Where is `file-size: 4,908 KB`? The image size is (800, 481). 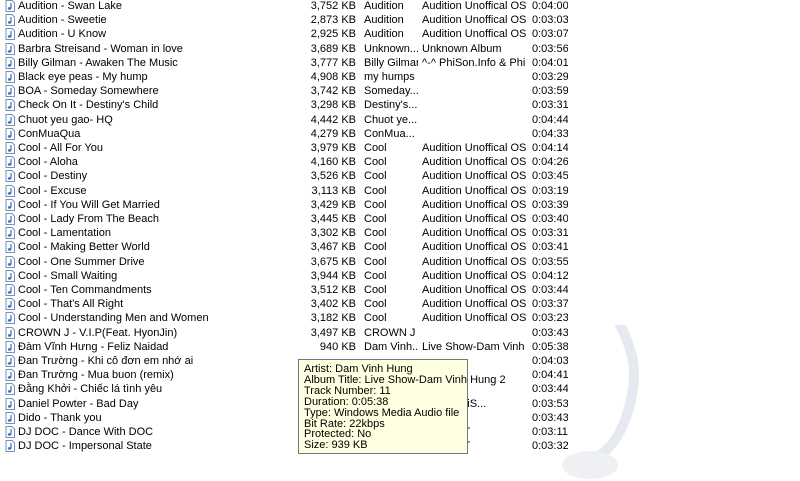
file-size: 4,908 KB is located at coordinates (333, 77).